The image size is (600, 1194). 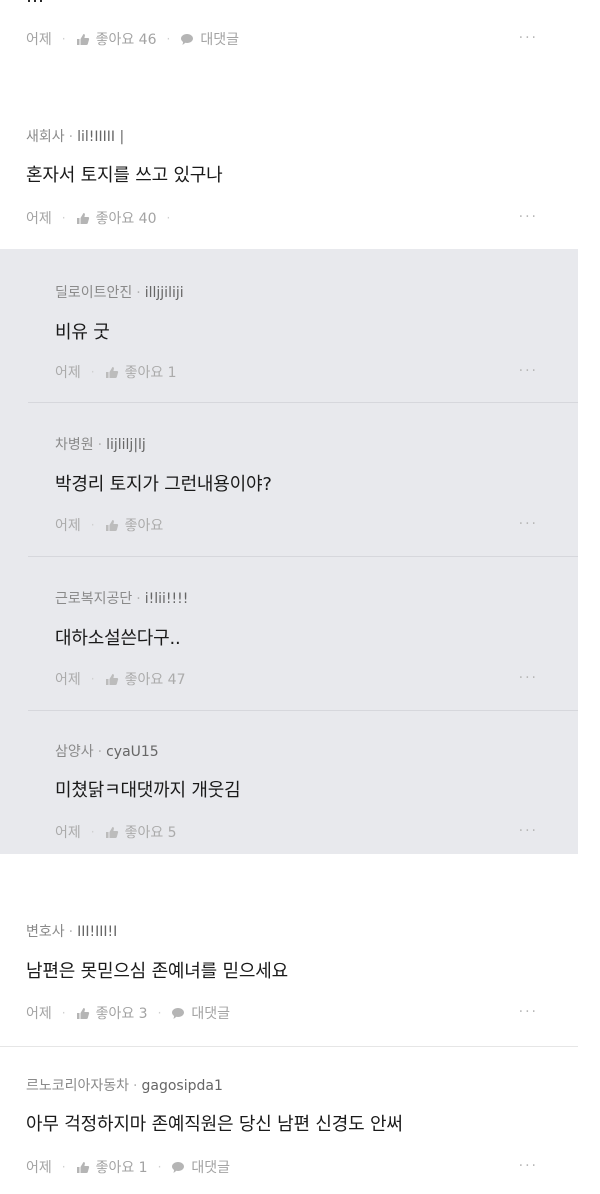 I want to click on reply-meta: 어제 · 좋아요 5, so click(x=116, y=832).